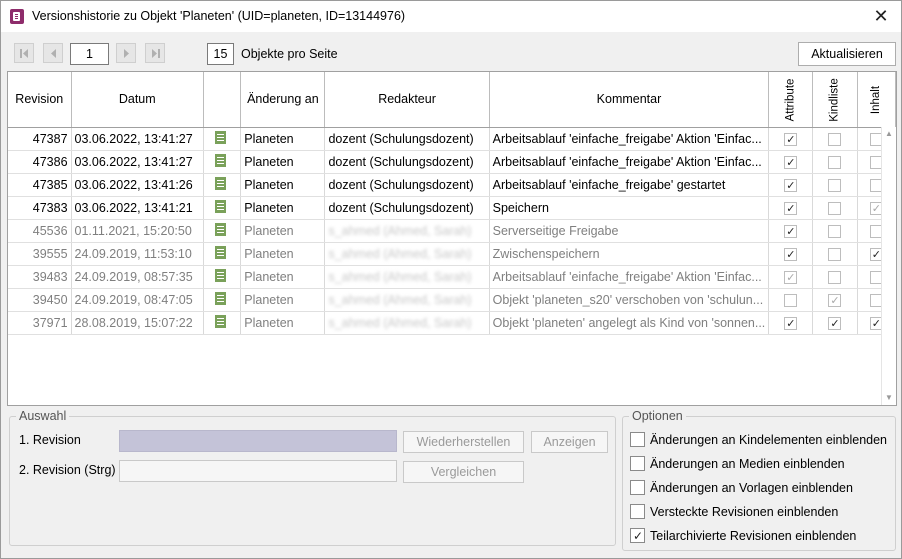  I want to click on kindliste-cell, so click(835, 277).